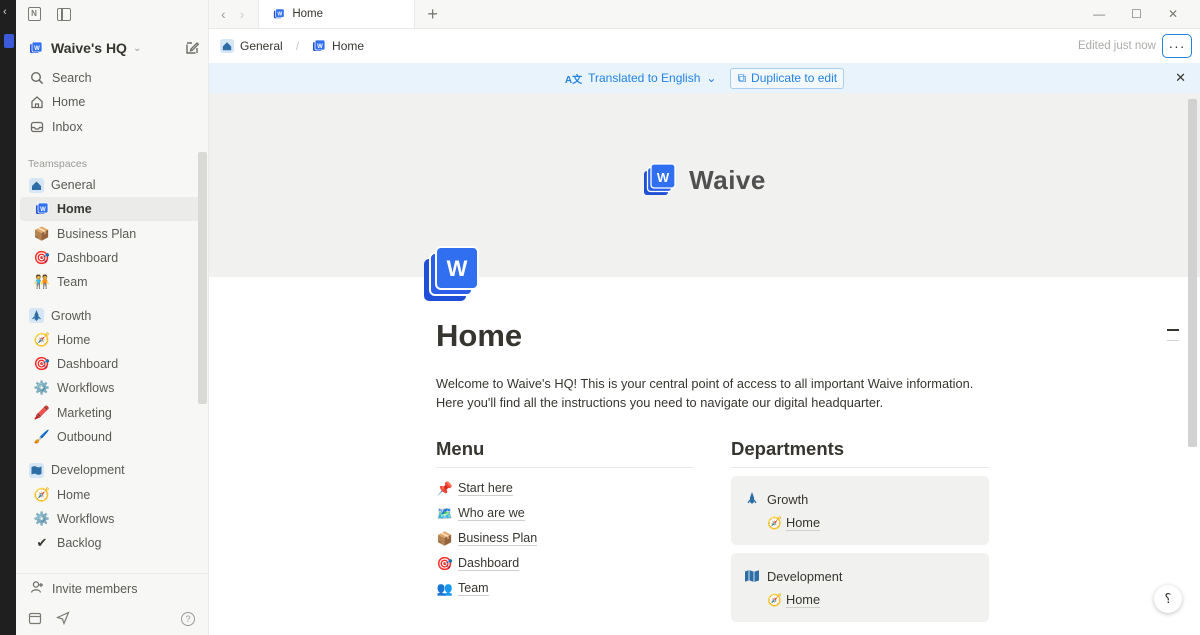 The height and width of the screenshot is (635, 1200). What do you see at coordinates (72, 78) in the screenshot?
I see `sidebar-item-label: Search` at bounding box center [72, 78].